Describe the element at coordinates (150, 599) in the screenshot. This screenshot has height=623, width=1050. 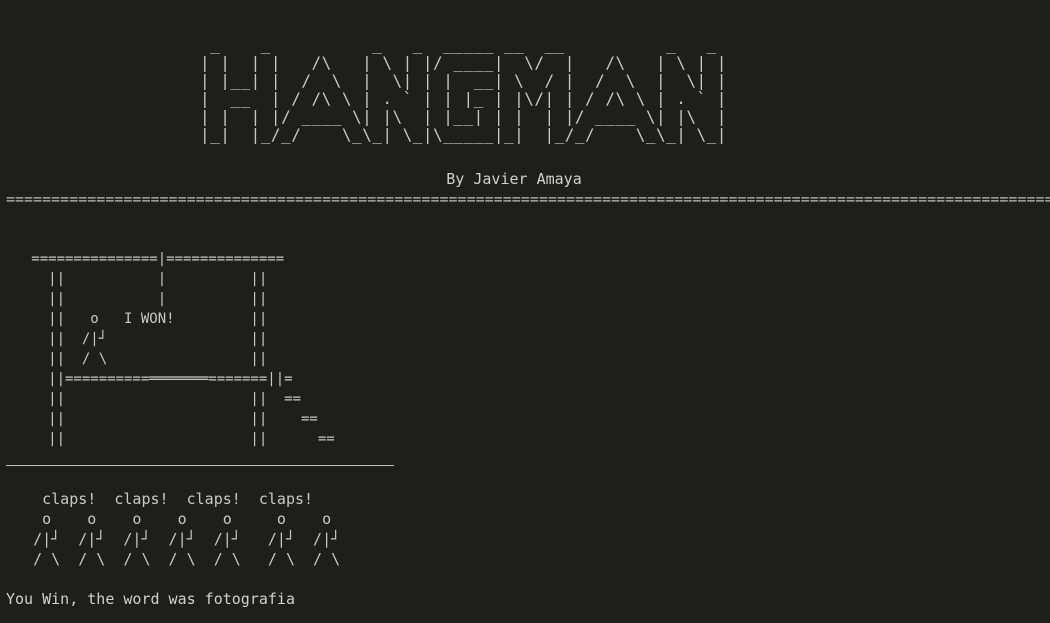
I see `result-message: You Win, the word was fotografia` at that location.